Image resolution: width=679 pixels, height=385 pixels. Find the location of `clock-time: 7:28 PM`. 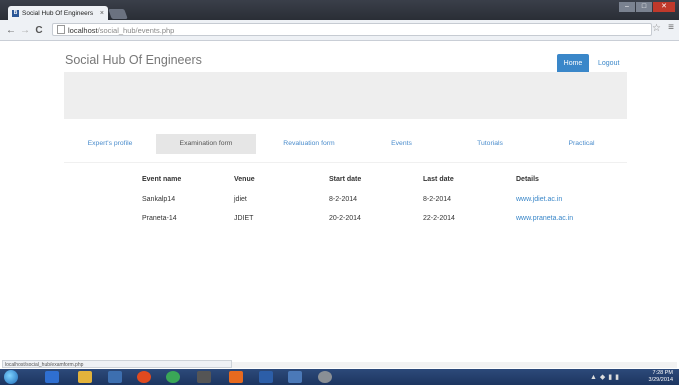

clock-time: 7:28 PM is located at coordinates (662, 373).